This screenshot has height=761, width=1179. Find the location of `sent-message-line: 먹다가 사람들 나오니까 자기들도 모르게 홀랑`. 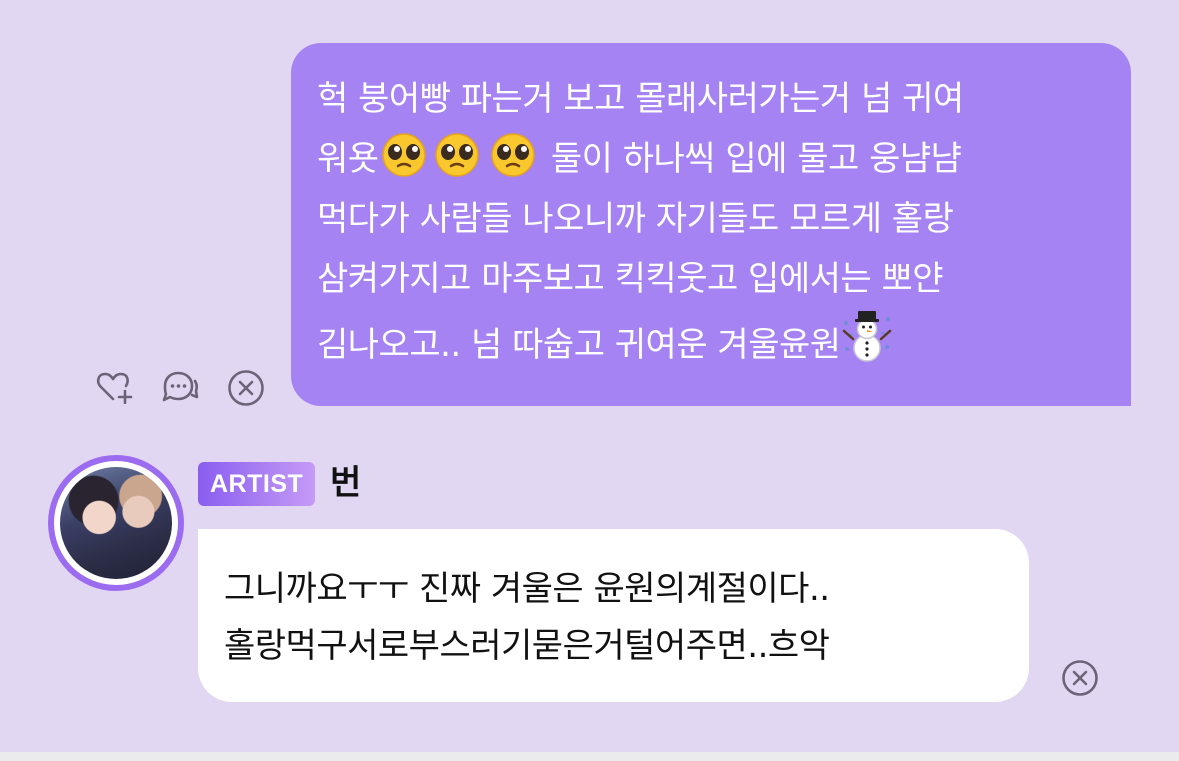

sent-message-line: 먹다가 사람들 나오니까 자기들도 모르게 홀랑 is located at coordinates (635, 219).